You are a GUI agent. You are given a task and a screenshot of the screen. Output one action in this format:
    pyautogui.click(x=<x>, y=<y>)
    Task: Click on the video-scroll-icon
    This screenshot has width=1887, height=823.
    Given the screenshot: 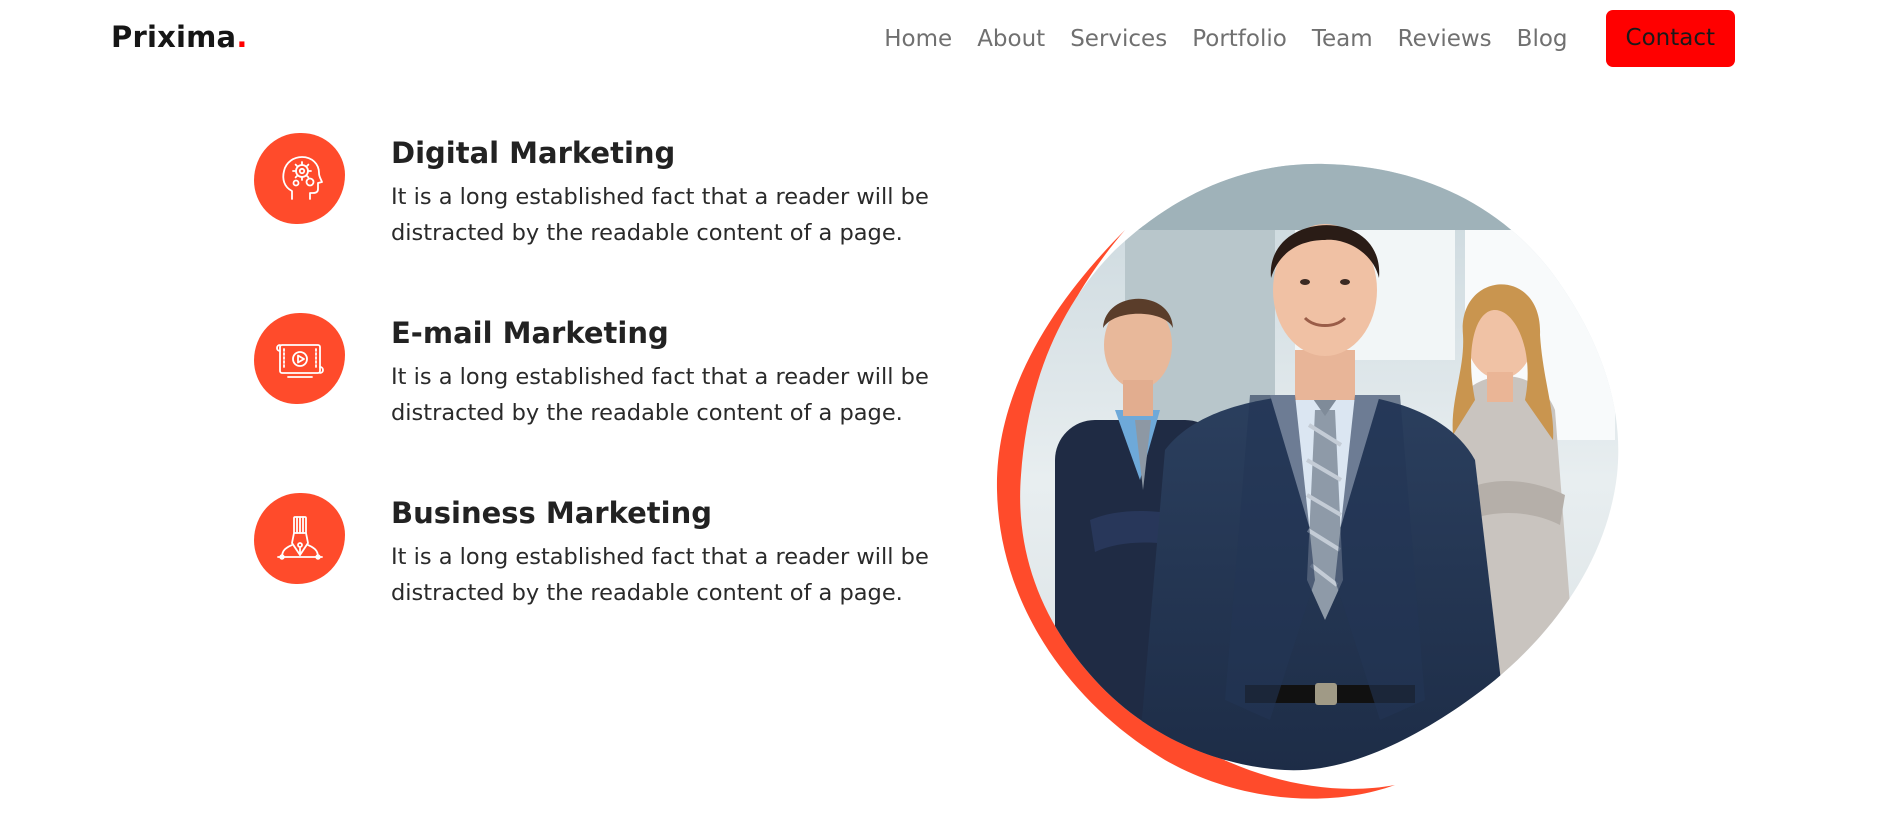 What is the action you would take?
    pyautogui.click(x=299, y=358)
    